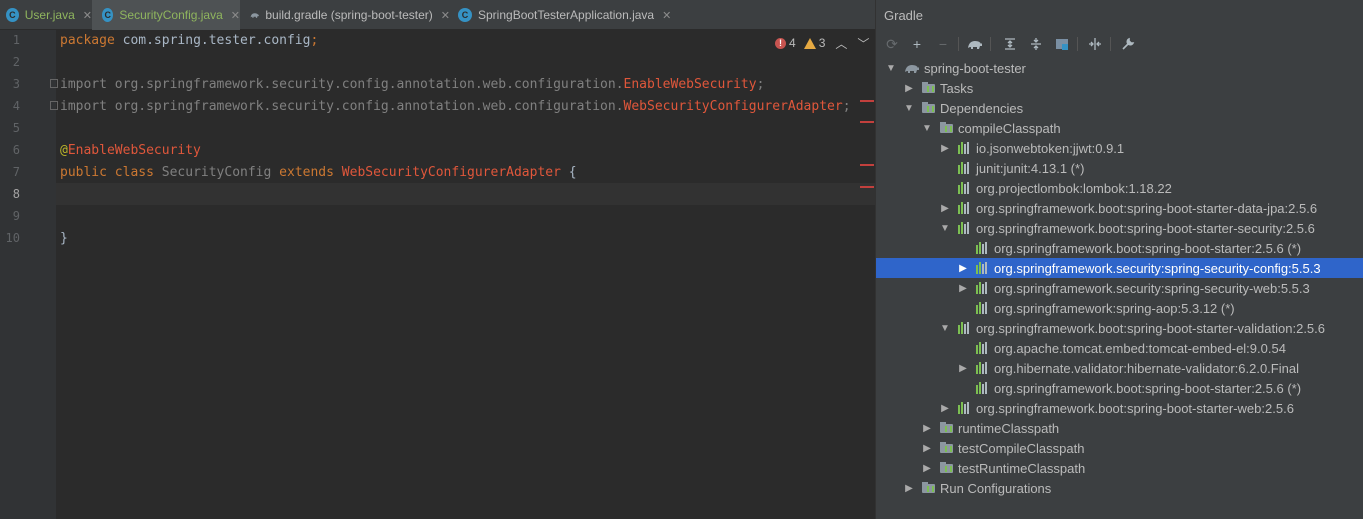  I want to click on code-line-1: package com.spring.tester.config;, so click(189, 41).